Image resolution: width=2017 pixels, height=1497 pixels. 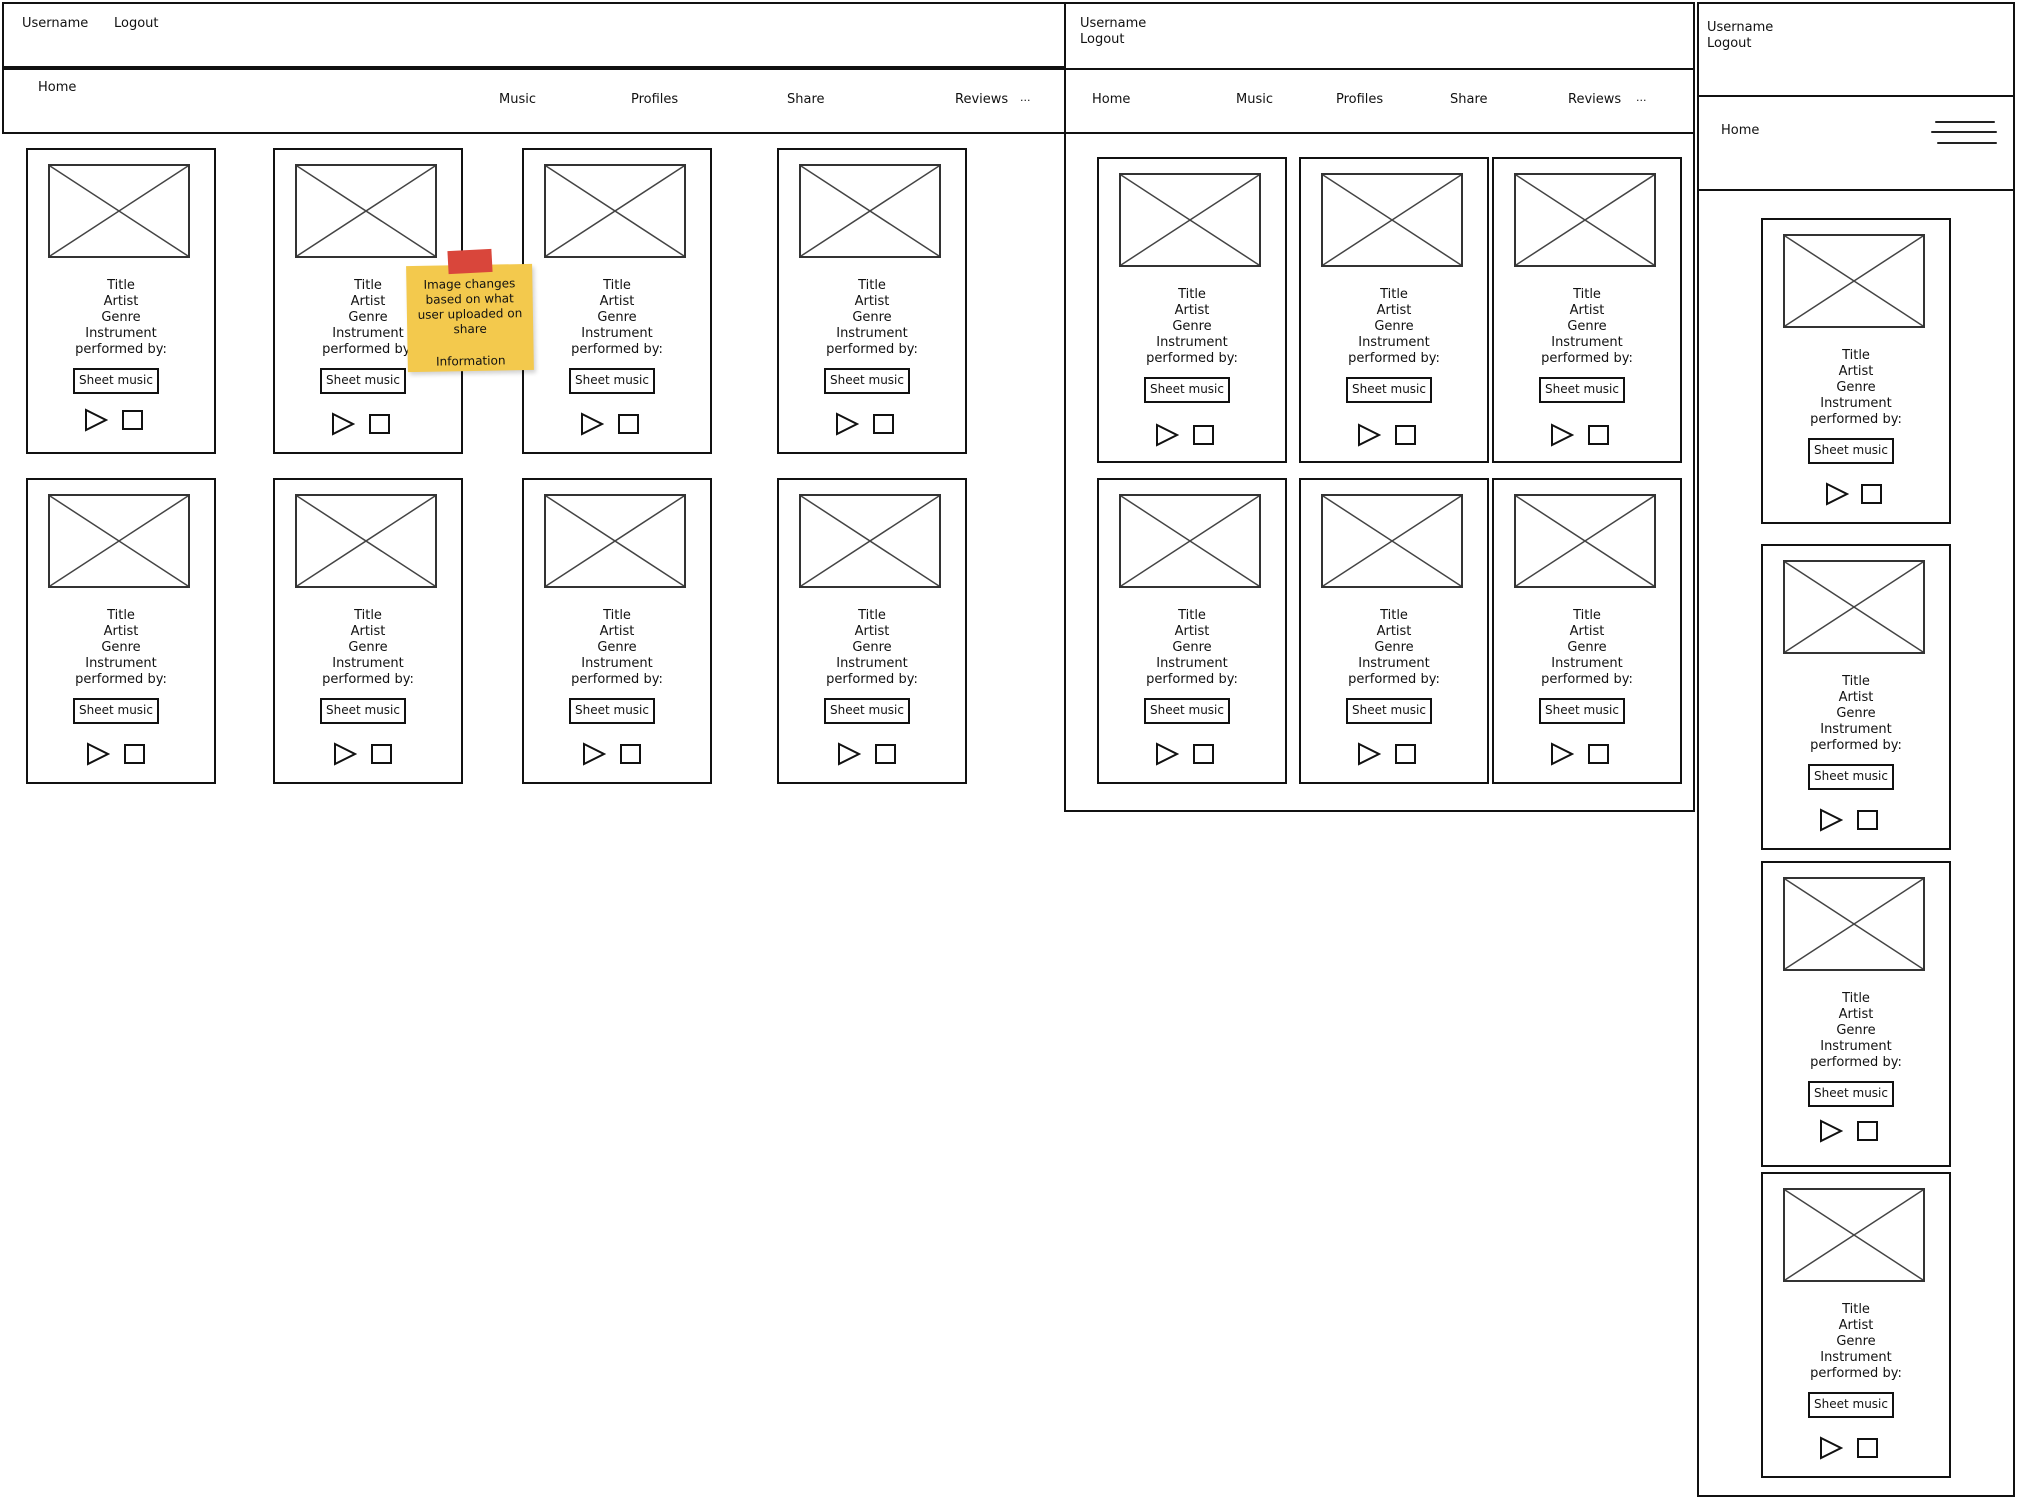 What do you see at coordinates (1392, 541) in the screenshot?
I see `image-placeholder-icon` at bounding box center [1392, 541].